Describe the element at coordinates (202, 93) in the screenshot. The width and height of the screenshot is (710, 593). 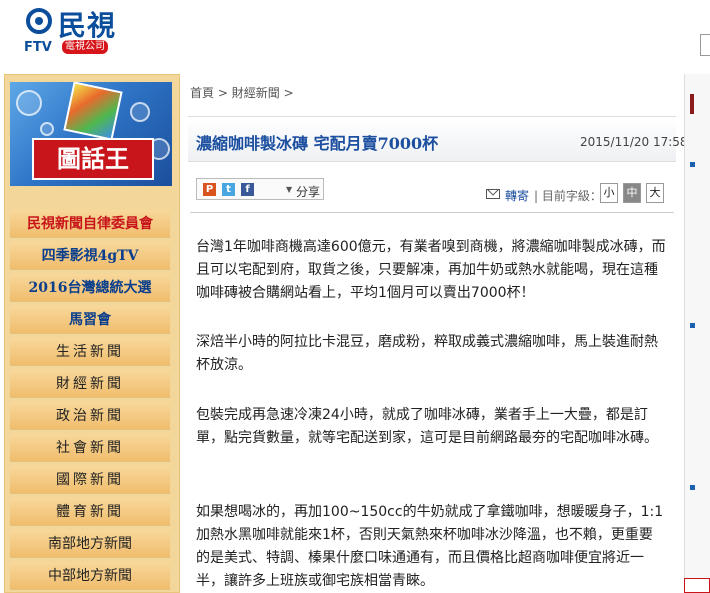
I see `breadcrumb-home: 首頁` at that location.